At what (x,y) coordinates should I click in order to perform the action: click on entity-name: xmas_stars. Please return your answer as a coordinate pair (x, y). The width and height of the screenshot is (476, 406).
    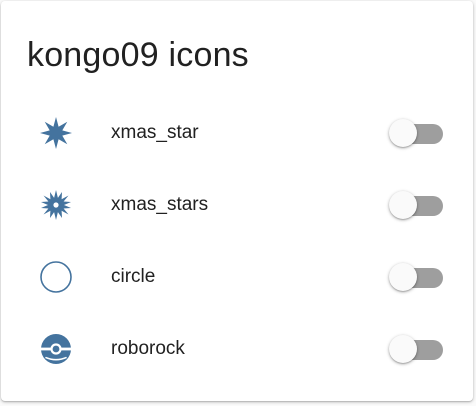
    Looking at the image, I should click on (160, 204).